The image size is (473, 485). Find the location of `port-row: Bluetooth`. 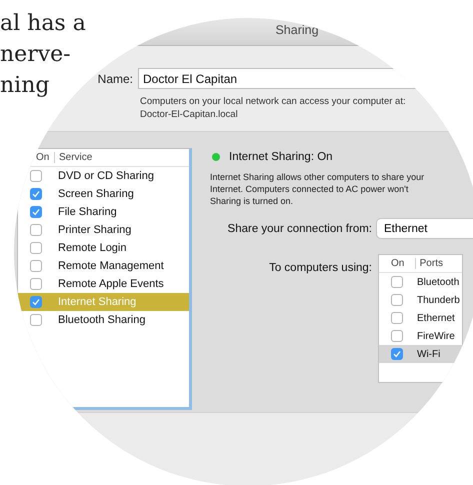

port-row: Bluetooth is located at coordinates (420, 282).